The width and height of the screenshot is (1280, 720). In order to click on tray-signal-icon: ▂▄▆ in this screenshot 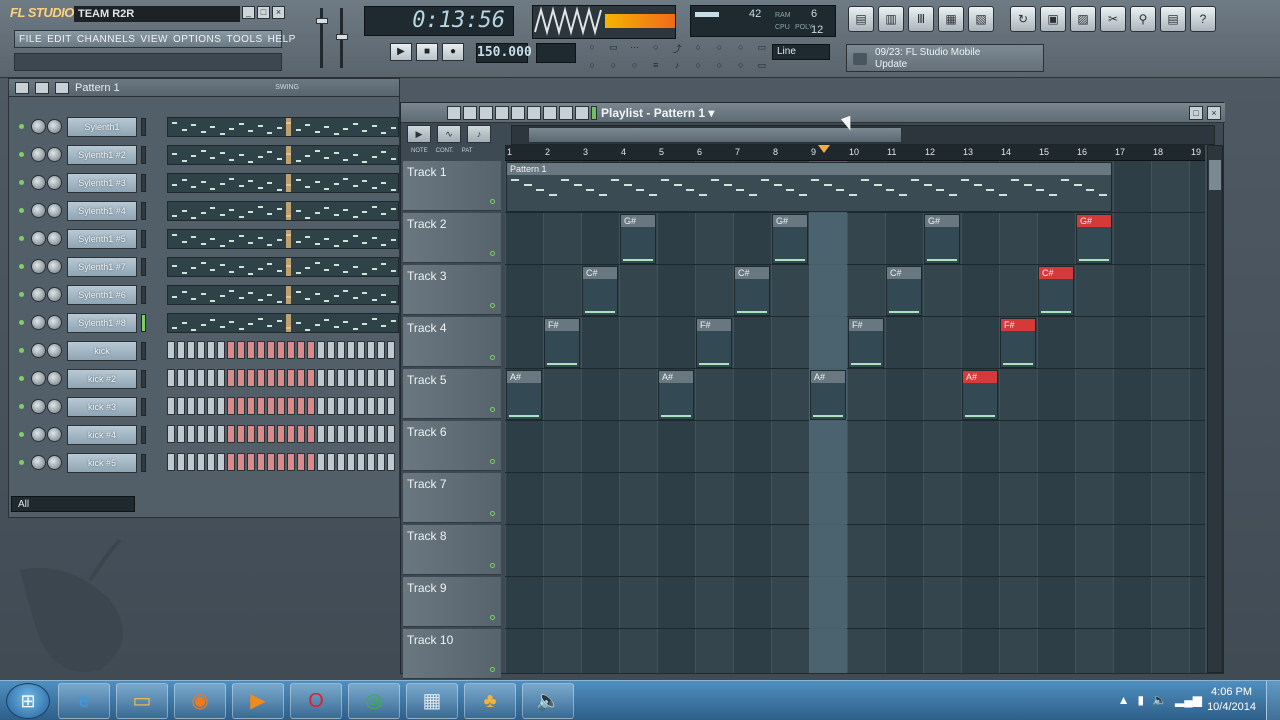, I will do `click(1188, 700)`.